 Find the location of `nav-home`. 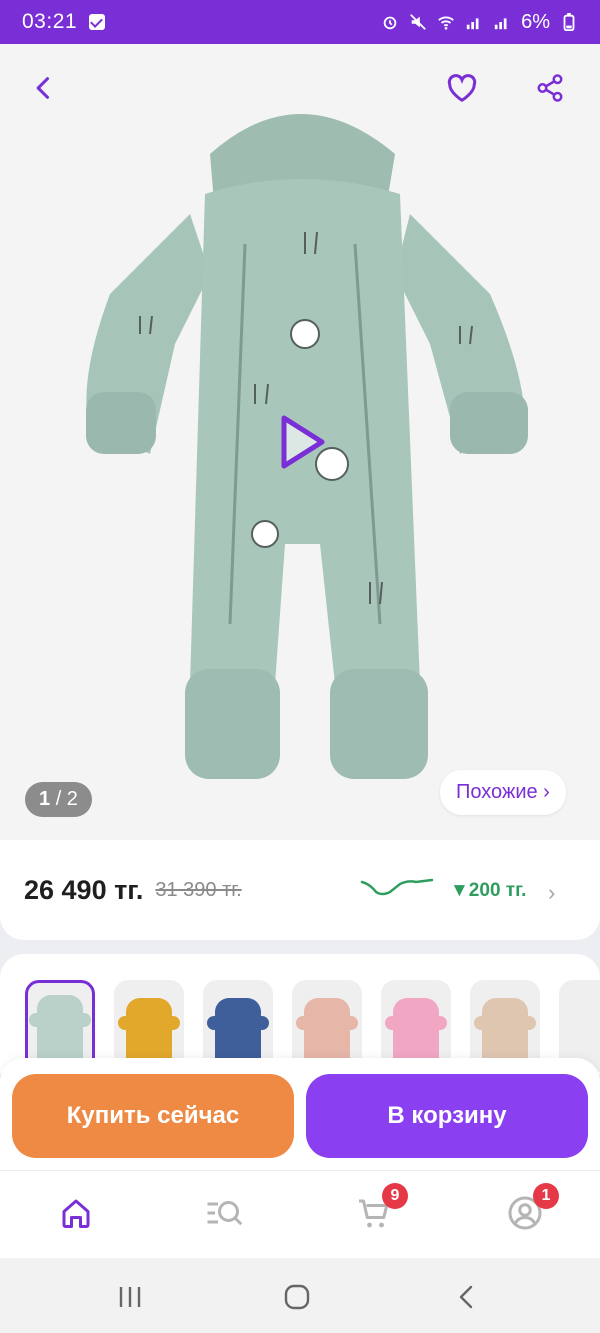

nav-home is located at coordinates (76, 1213).